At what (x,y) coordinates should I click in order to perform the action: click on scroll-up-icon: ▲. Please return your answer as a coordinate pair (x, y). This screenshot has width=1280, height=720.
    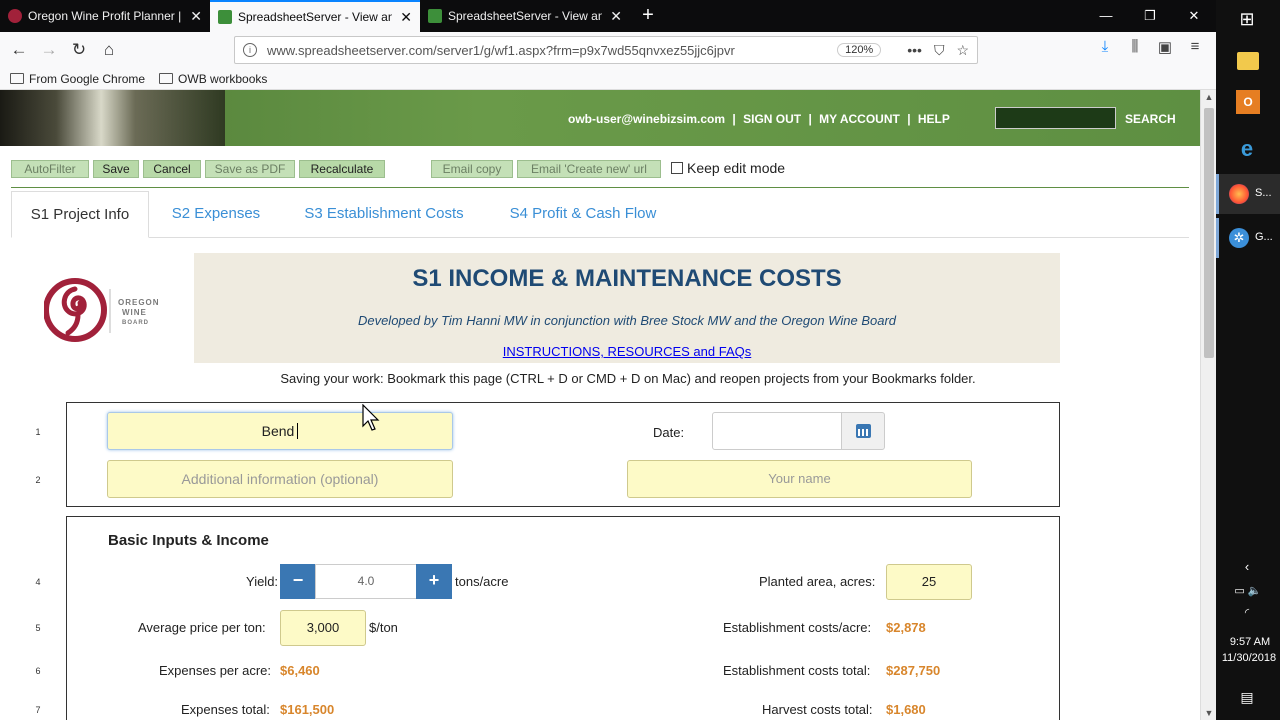
    Looking at the image, I should click on (1209, 97).